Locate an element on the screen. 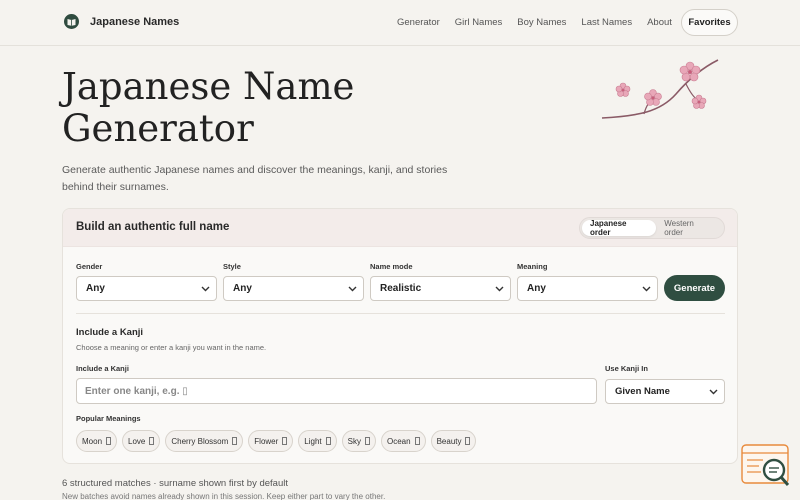  name-order-toggle: Japanese order Western order is located at coordinates (652, 228).